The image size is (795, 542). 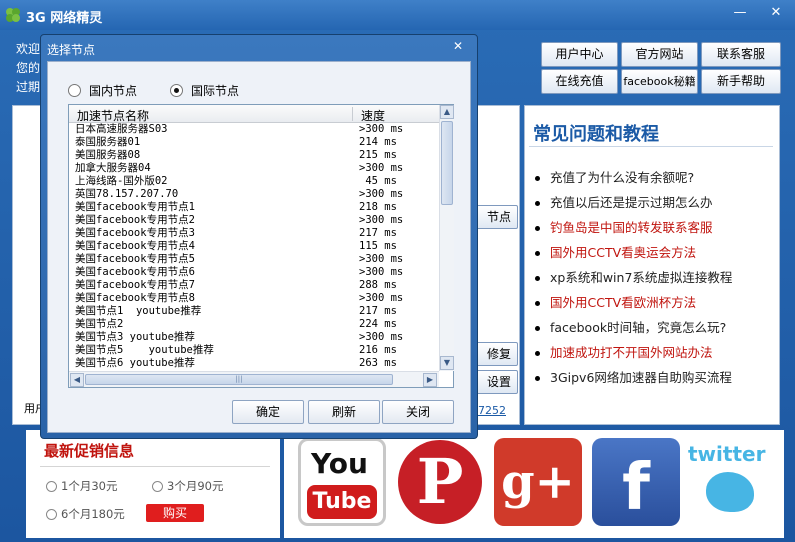 I want to click on scroll-down-arrow-icon: ▼, so click(x=447, y=363).